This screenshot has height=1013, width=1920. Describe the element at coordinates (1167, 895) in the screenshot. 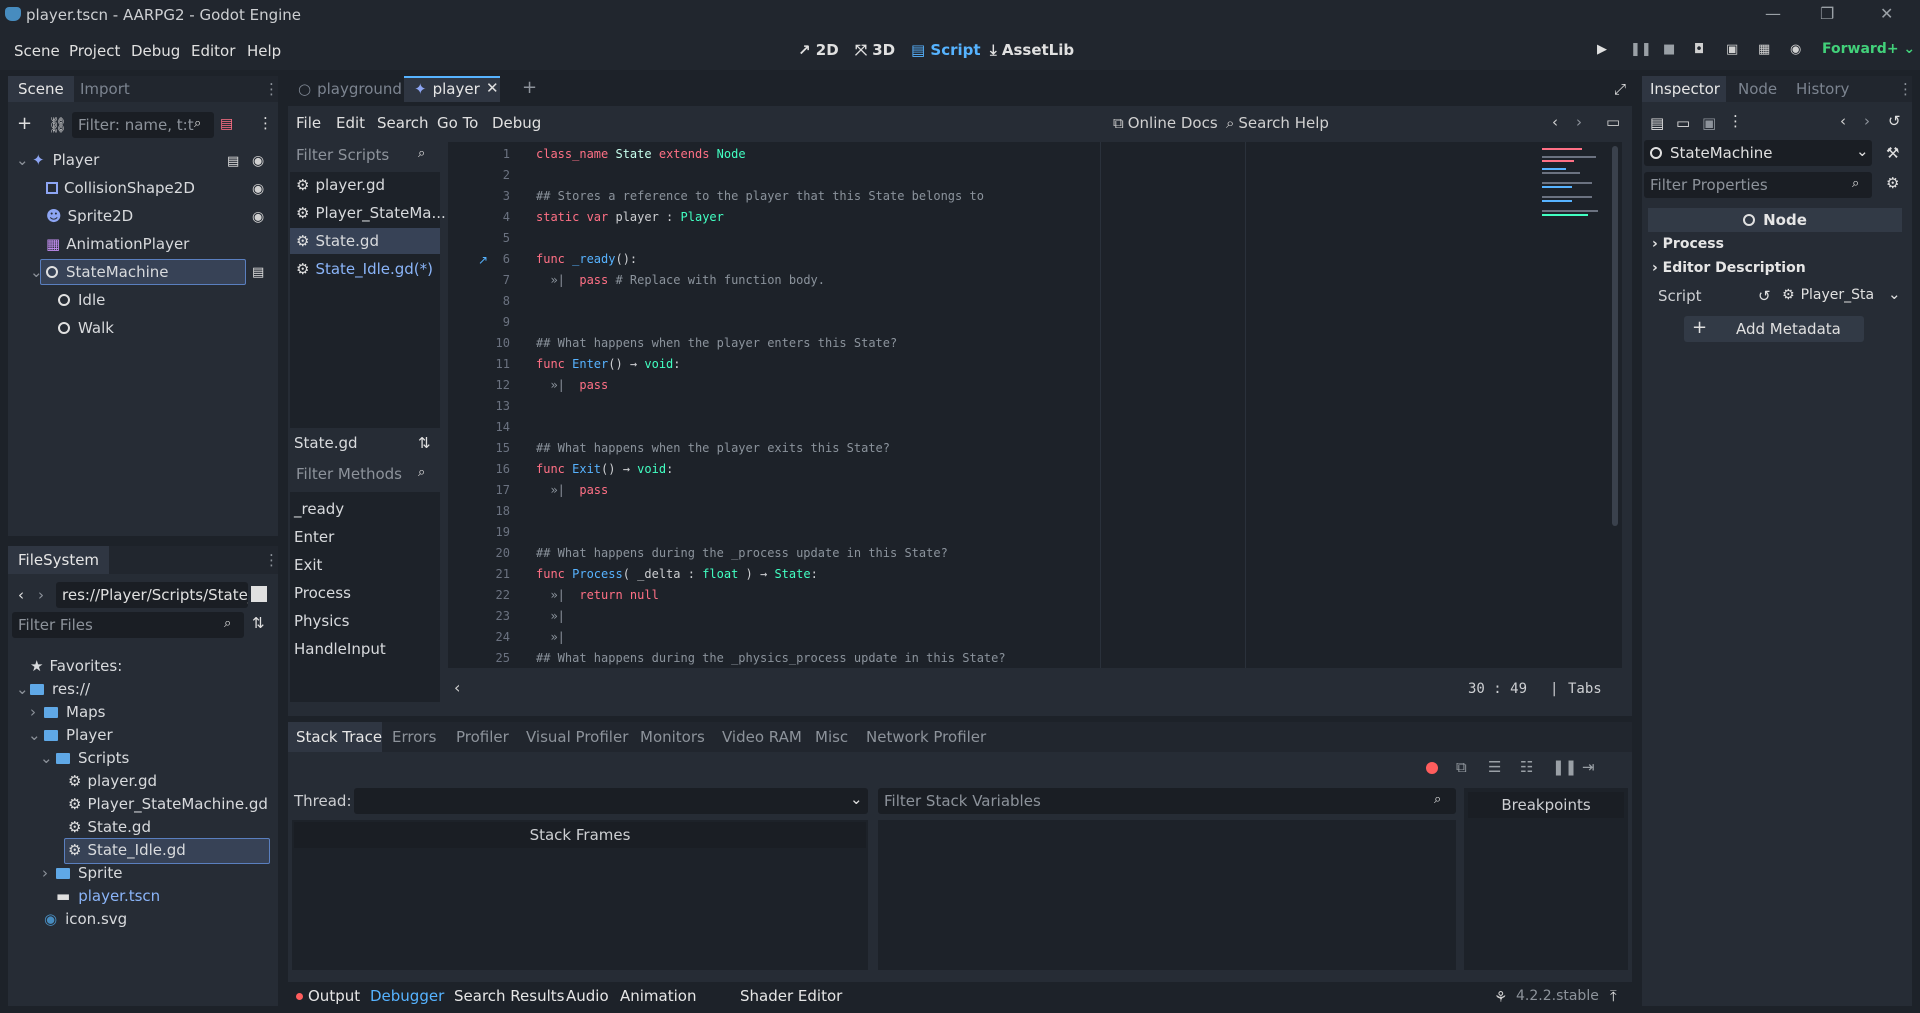

I see `stack-variables-tree` at that location.